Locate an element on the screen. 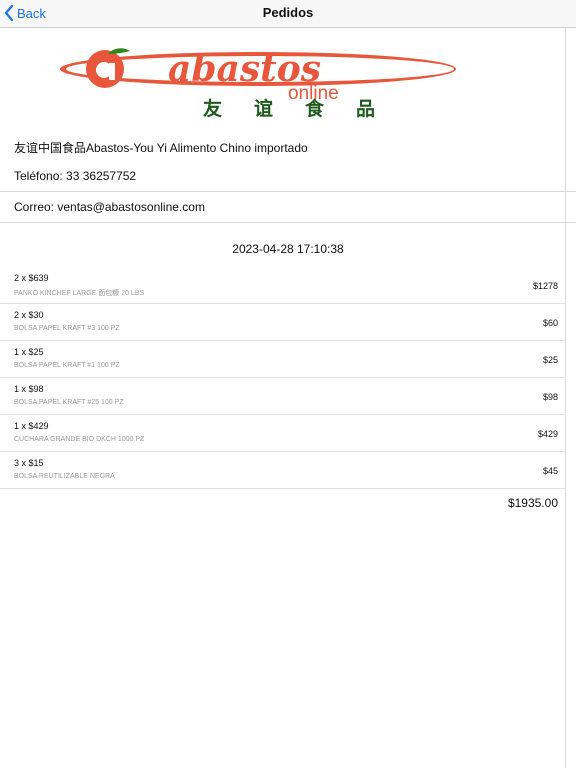 The height and width of the screenshot is (768, 576). item-quantity-price: 2 x $30 is located at coordinates (29, 315).